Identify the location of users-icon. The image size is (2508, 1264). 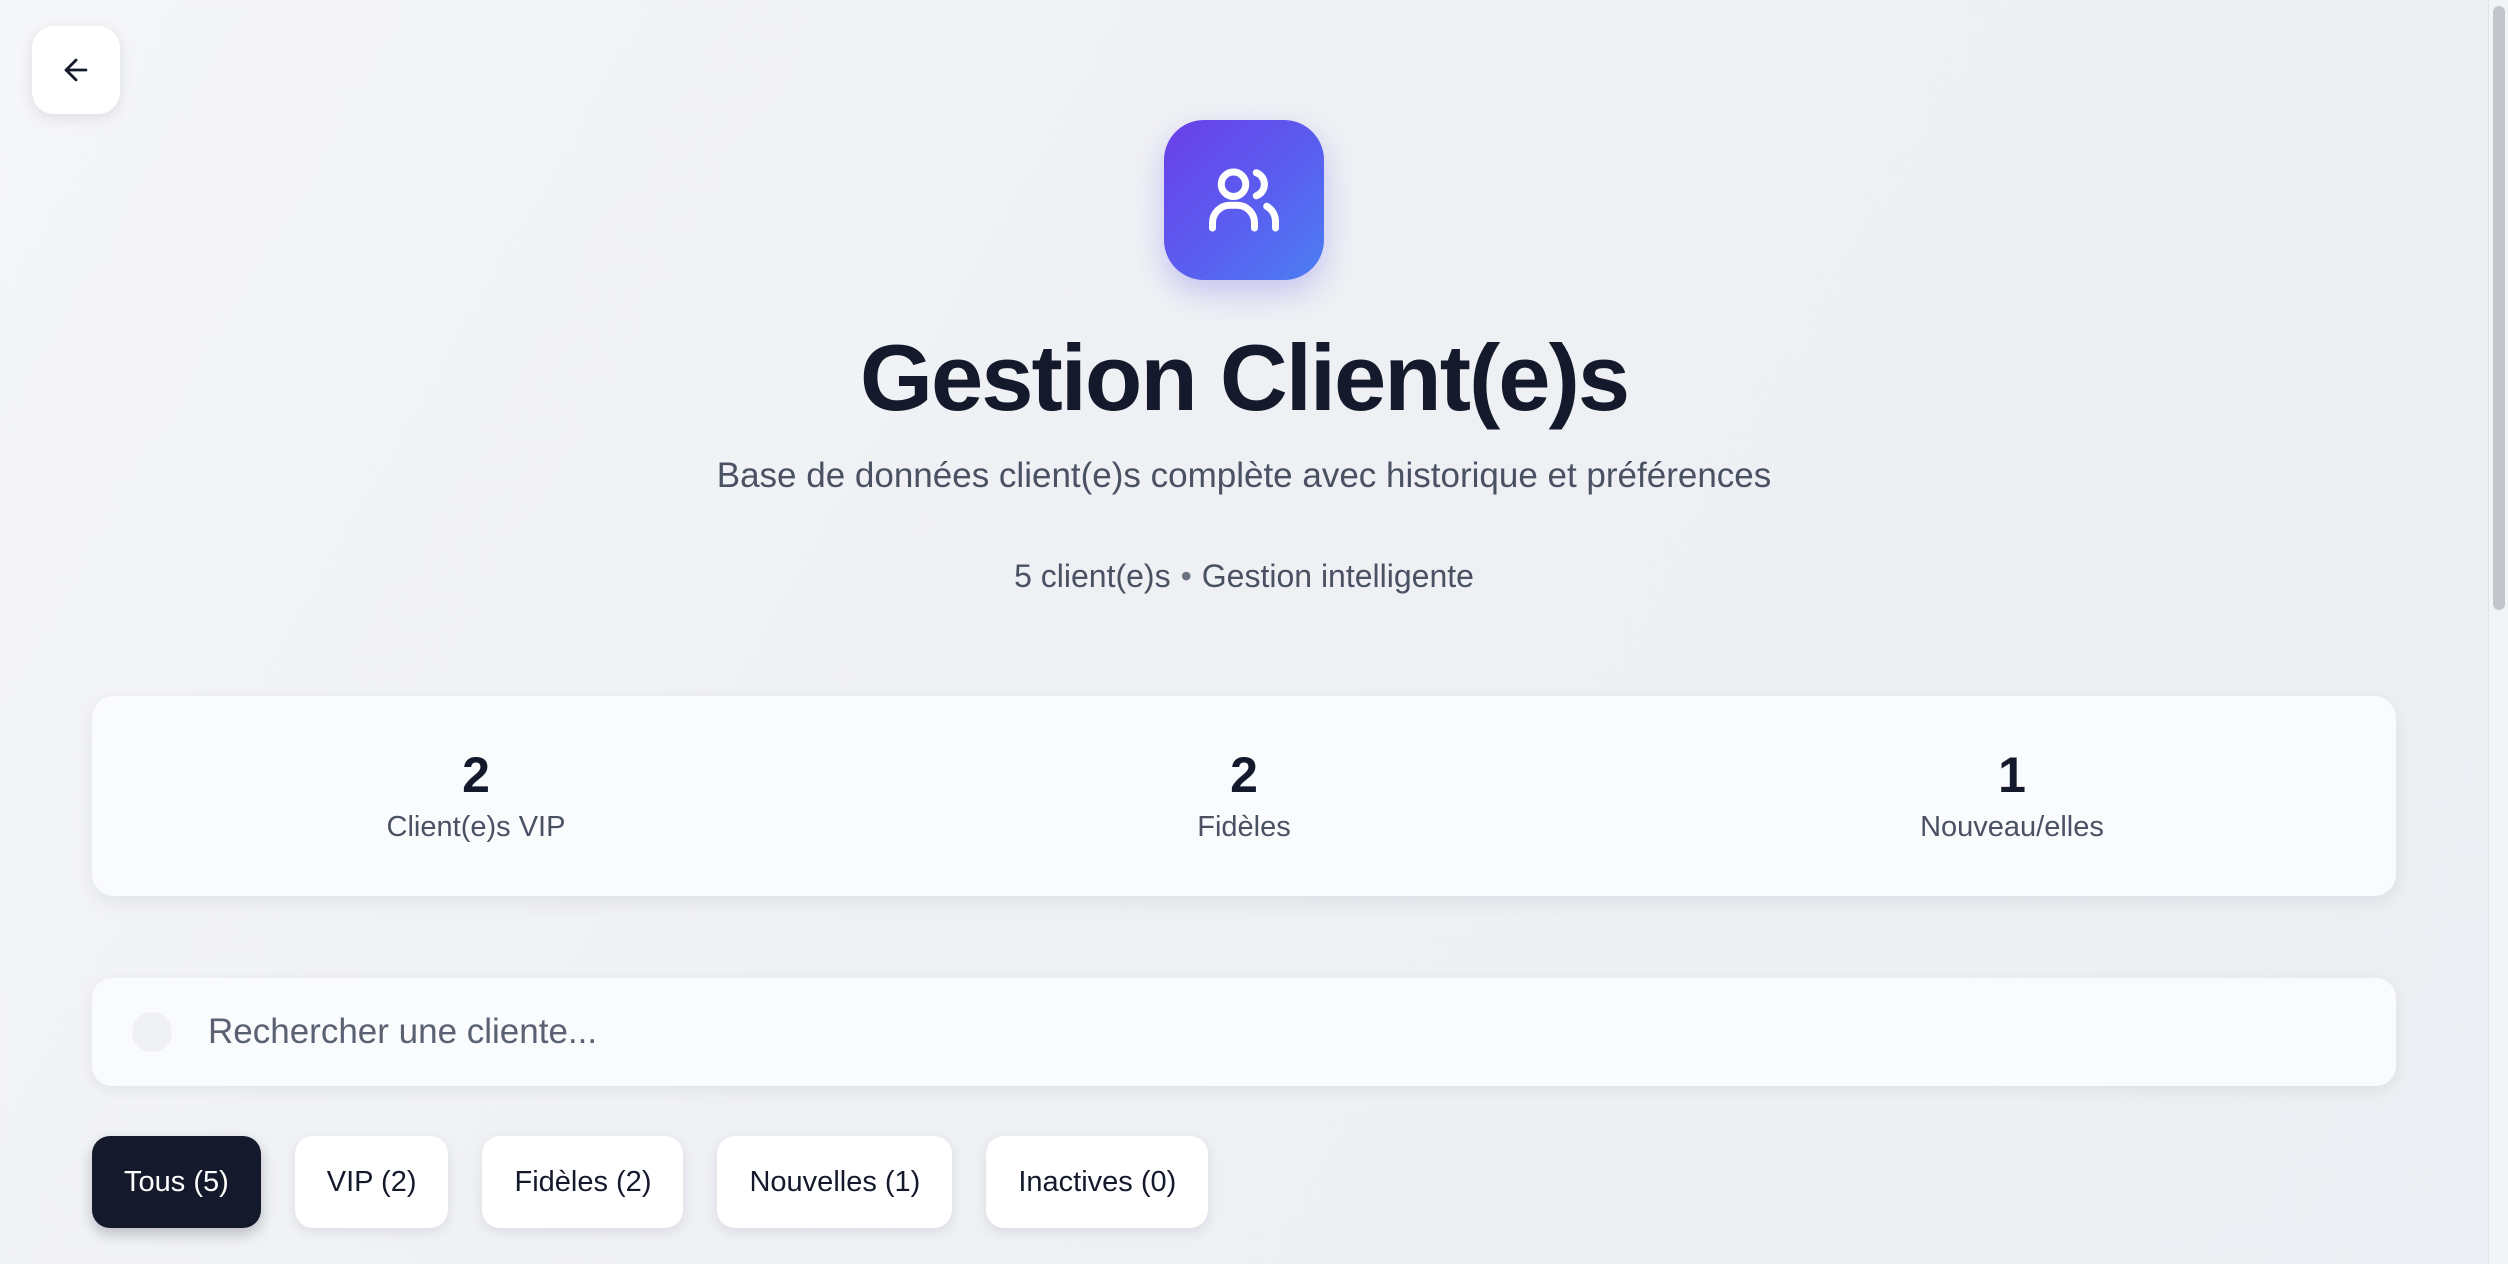
(1244, 200).